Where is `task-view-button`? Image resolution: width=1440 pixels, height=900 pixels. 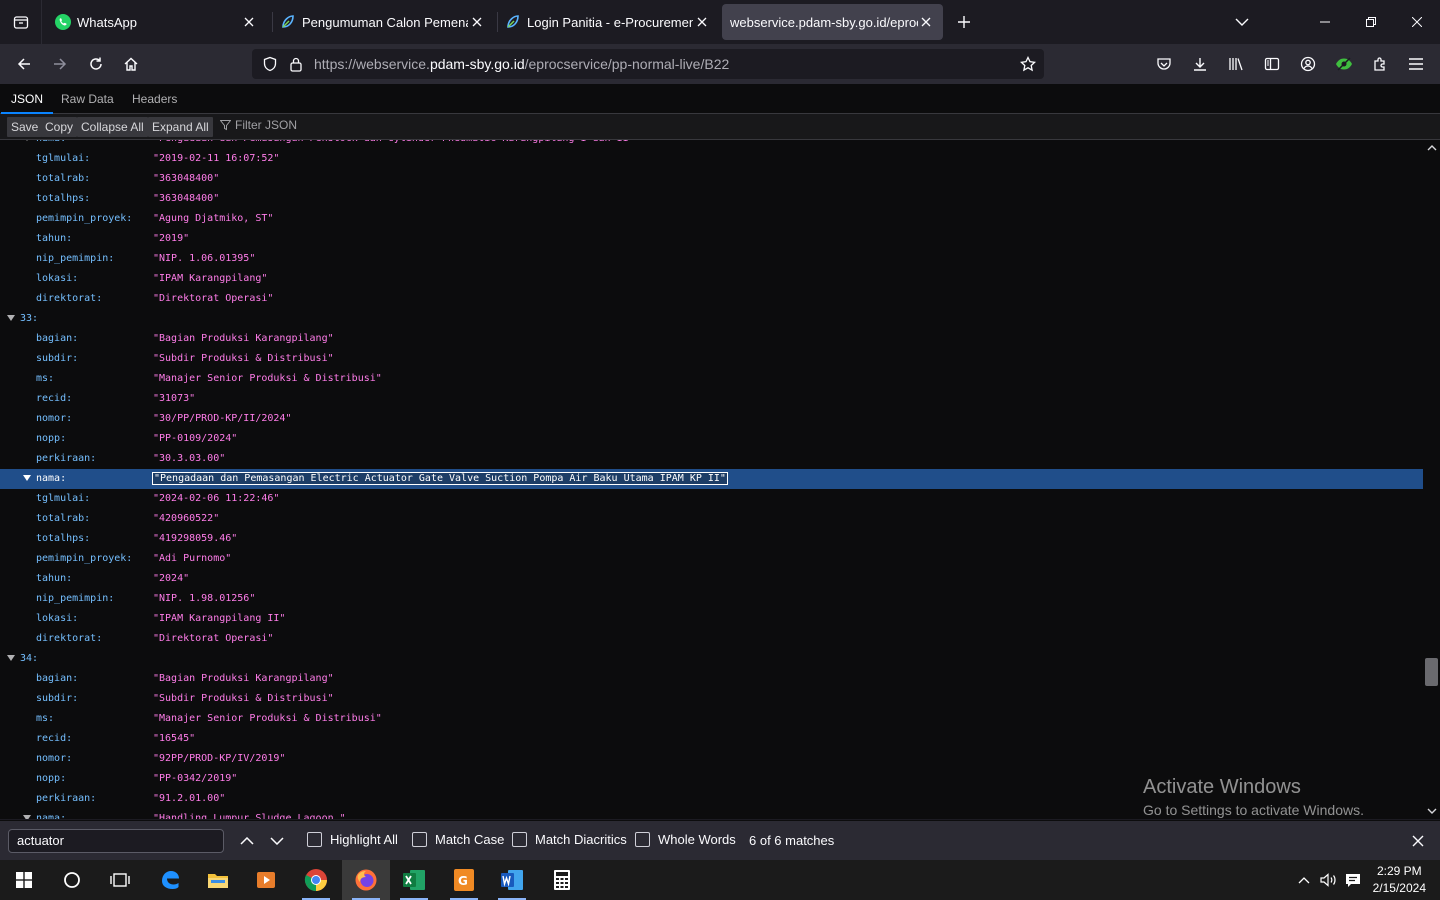 task-view-button is located at coordinates (120, 880).